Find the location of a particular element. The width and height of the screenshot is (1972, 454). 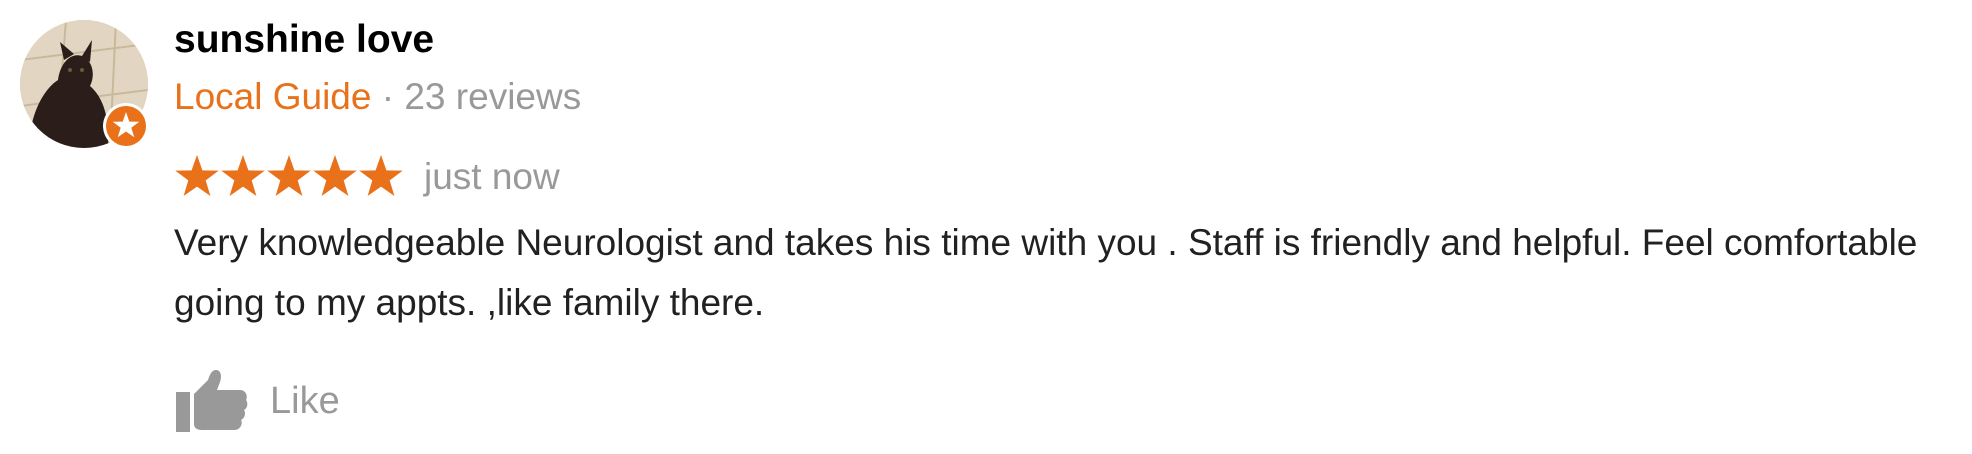

like-button: Like is located at coordinates (257, 401).